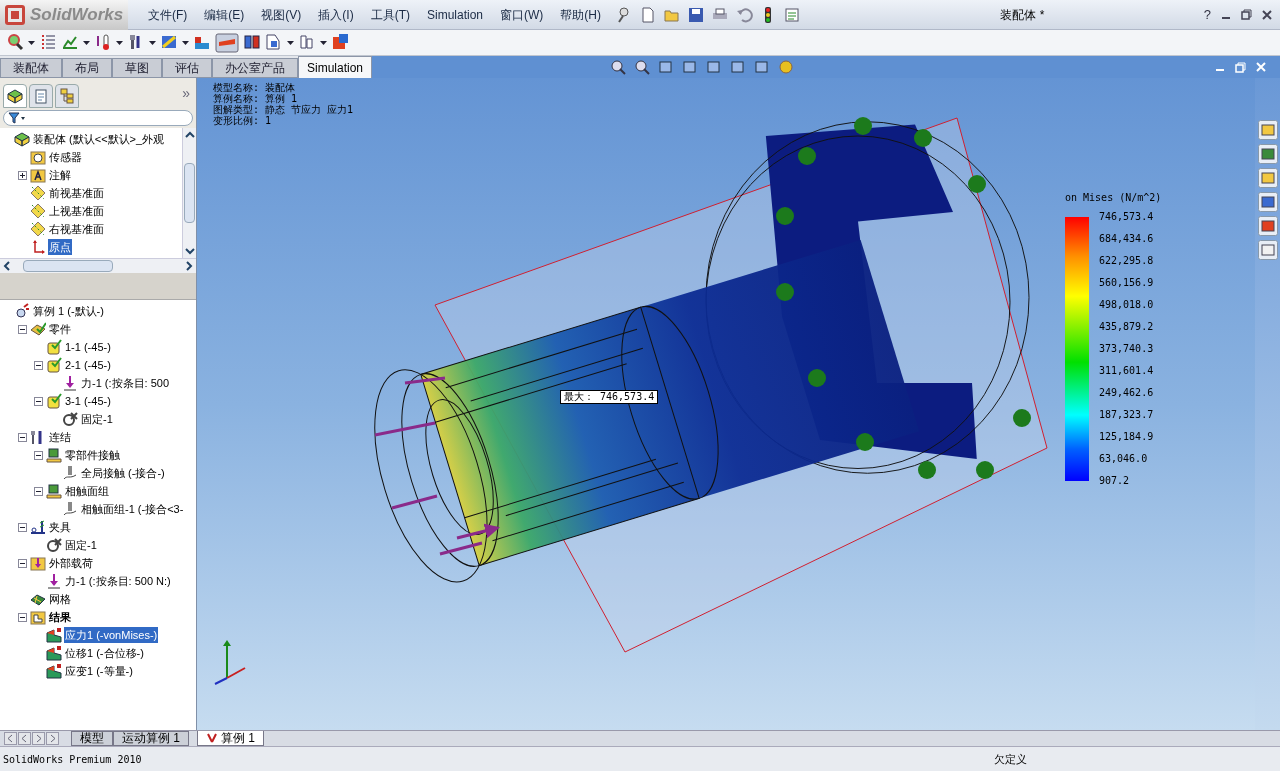 The width and height of the screenshot is (1280, 771). Describe the element at coordinates (88, 347) in the screenshot. I see `tree-item: 1-1 (-45-)` at that location.